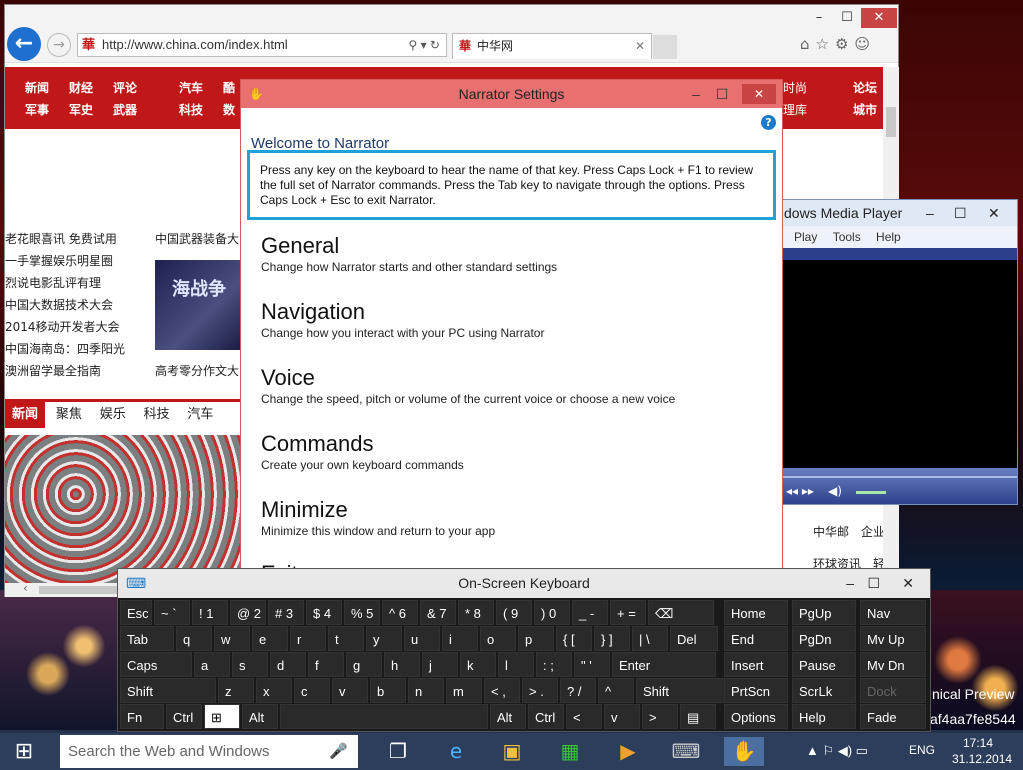  I want to click on ie-close-button: ✕, so click(879, 18).